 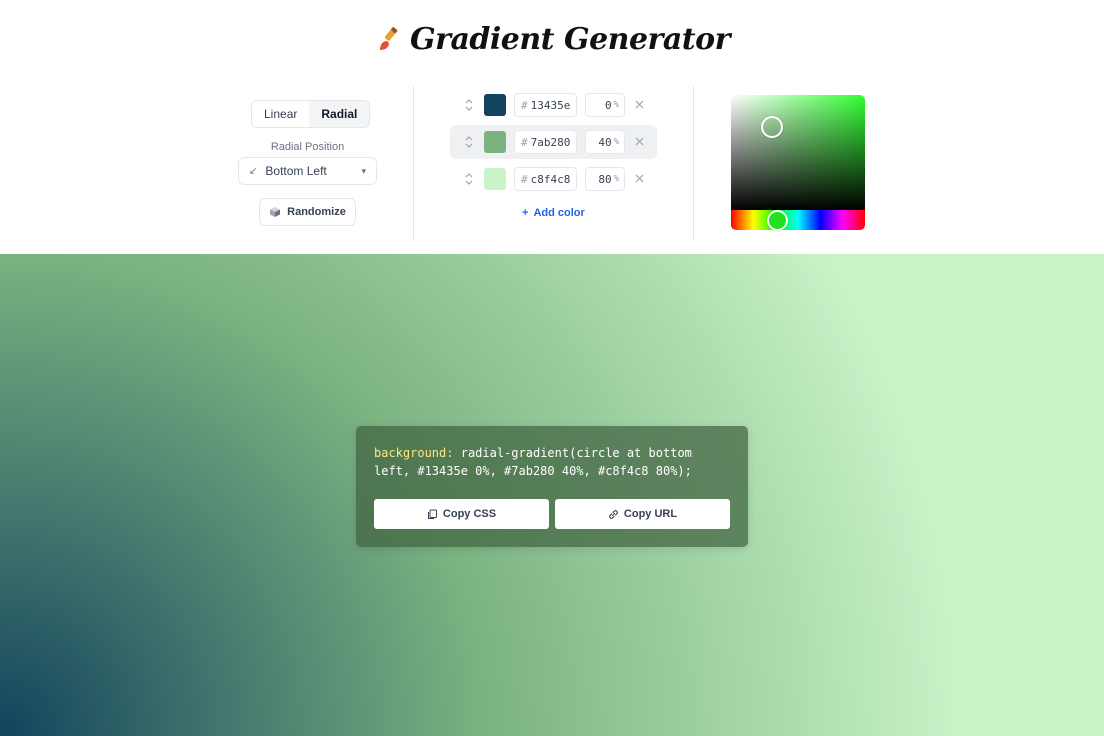 What do you see at coordinates (550, 105) in the screenshot?
I see `hex-value: 13435e` at bounding box center [550, 105].